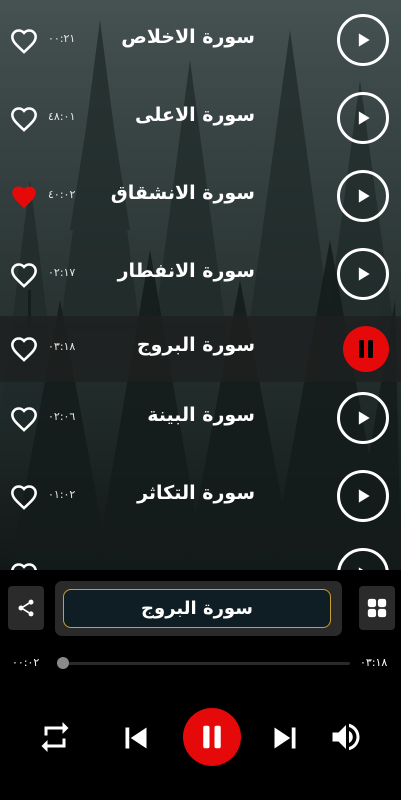 Image resolution: width=401 pixels, height=800 pixels. I want to click on track-duration: ۰۳:۱۸, so click(62, 346).